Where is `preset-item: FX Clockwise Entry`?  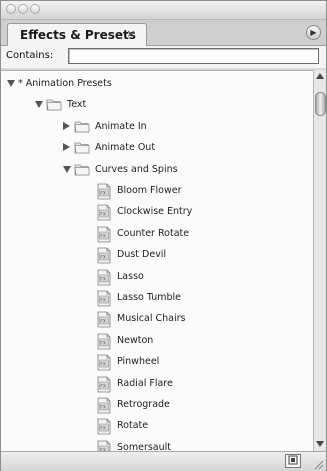 preset-item: FX Clockwise Entry is located at coordinates (157, 212).